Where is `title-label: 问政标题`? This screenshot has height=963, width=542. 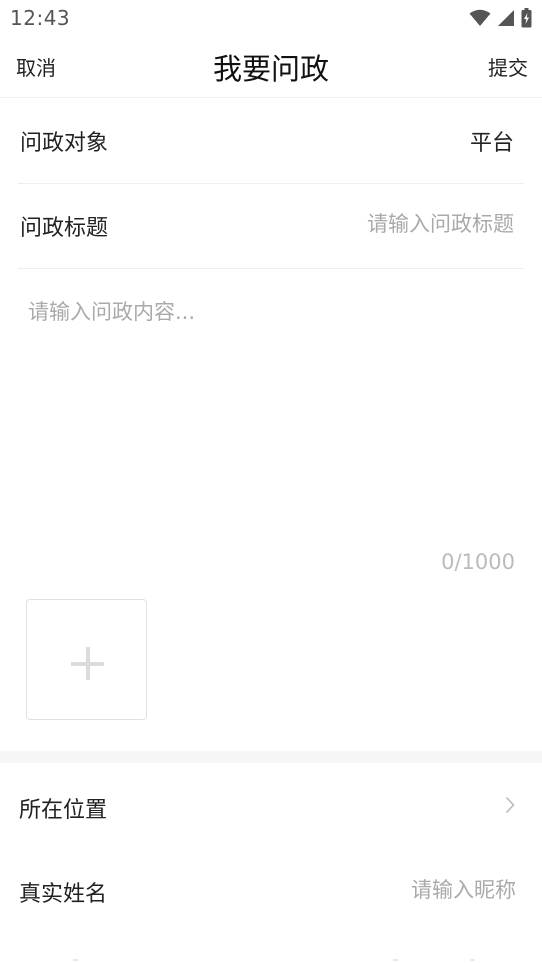
title-label: 问政标题 is located at coordinates (64, 228).